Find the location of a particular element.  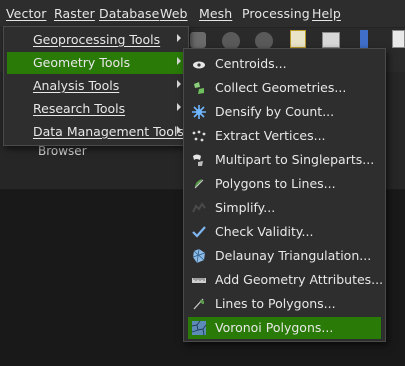

voronoi-icon is located at coordinates (199, 328).